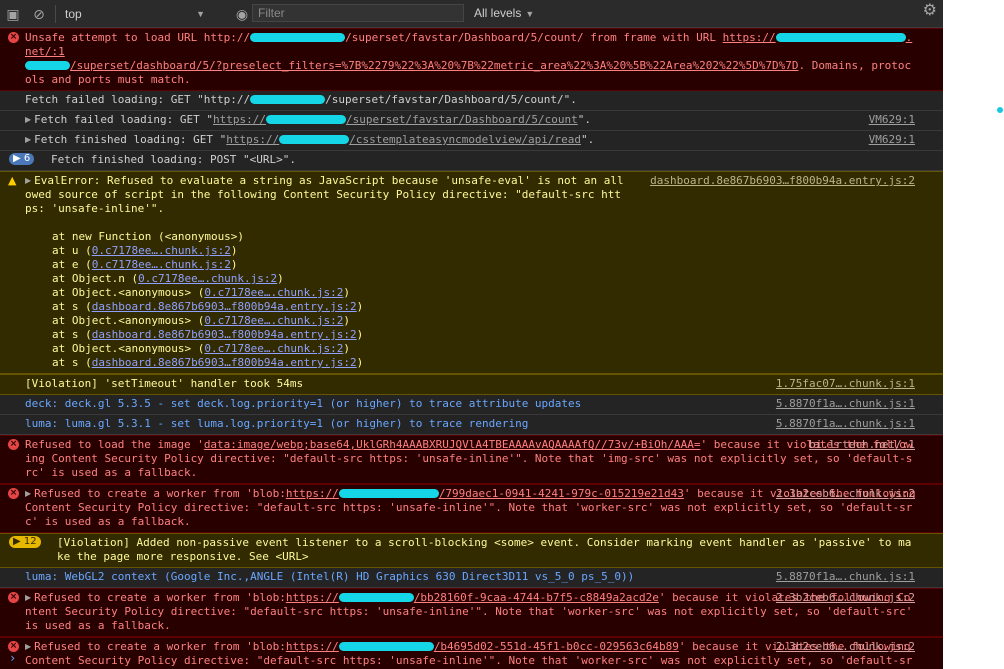  Describe the element at coordinates (271, 13) in the screenshot. I see `filter-placeholder: Filter` at that location.